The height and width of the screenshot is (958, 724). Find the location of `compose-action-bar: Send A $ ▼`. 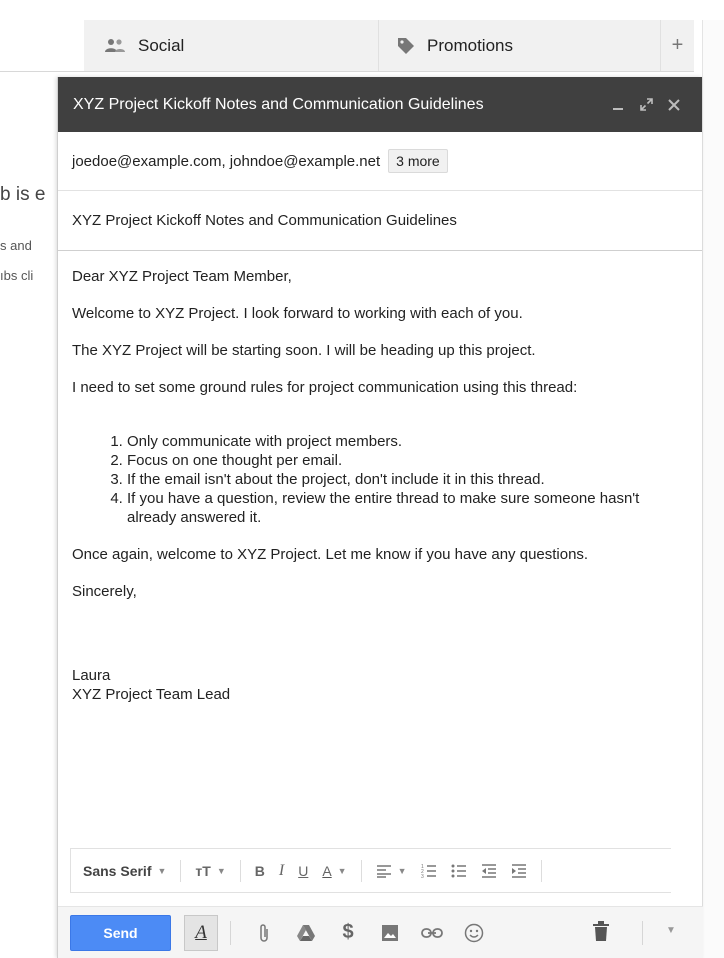

compose-action-bar: Send A $ ▼ is located at coordinates (380, 932).